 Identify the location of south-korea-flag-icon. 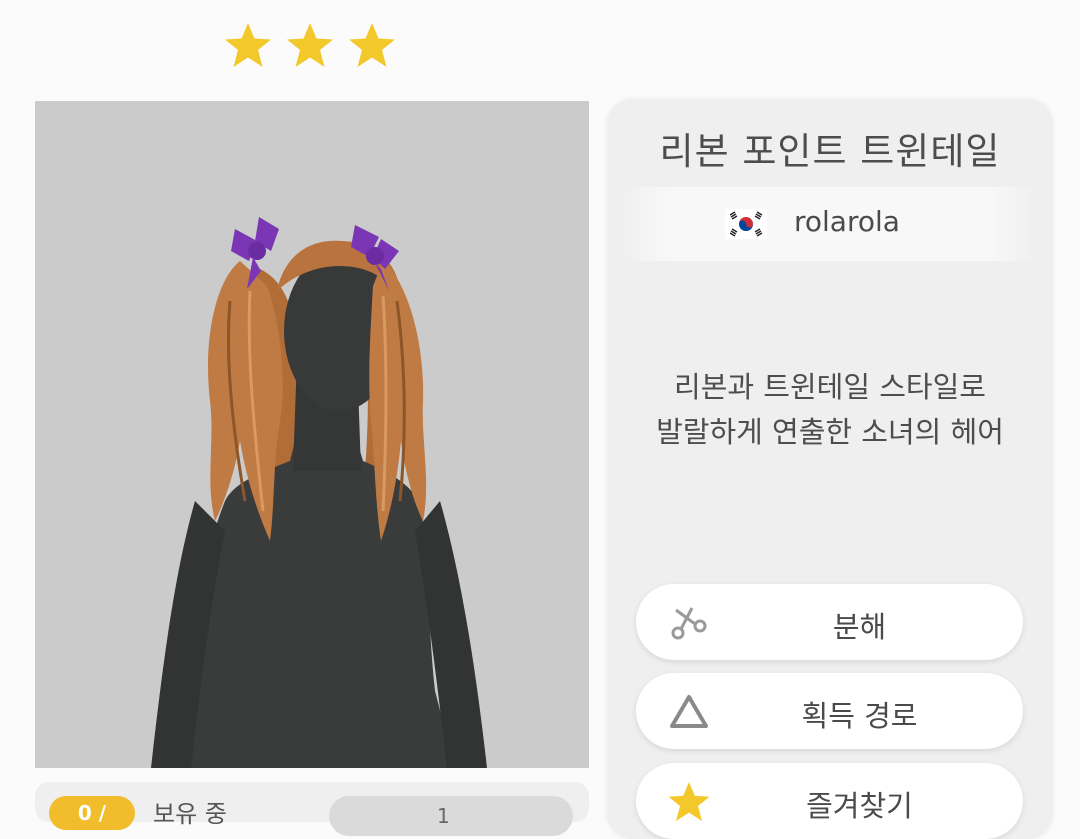
(746, 224).